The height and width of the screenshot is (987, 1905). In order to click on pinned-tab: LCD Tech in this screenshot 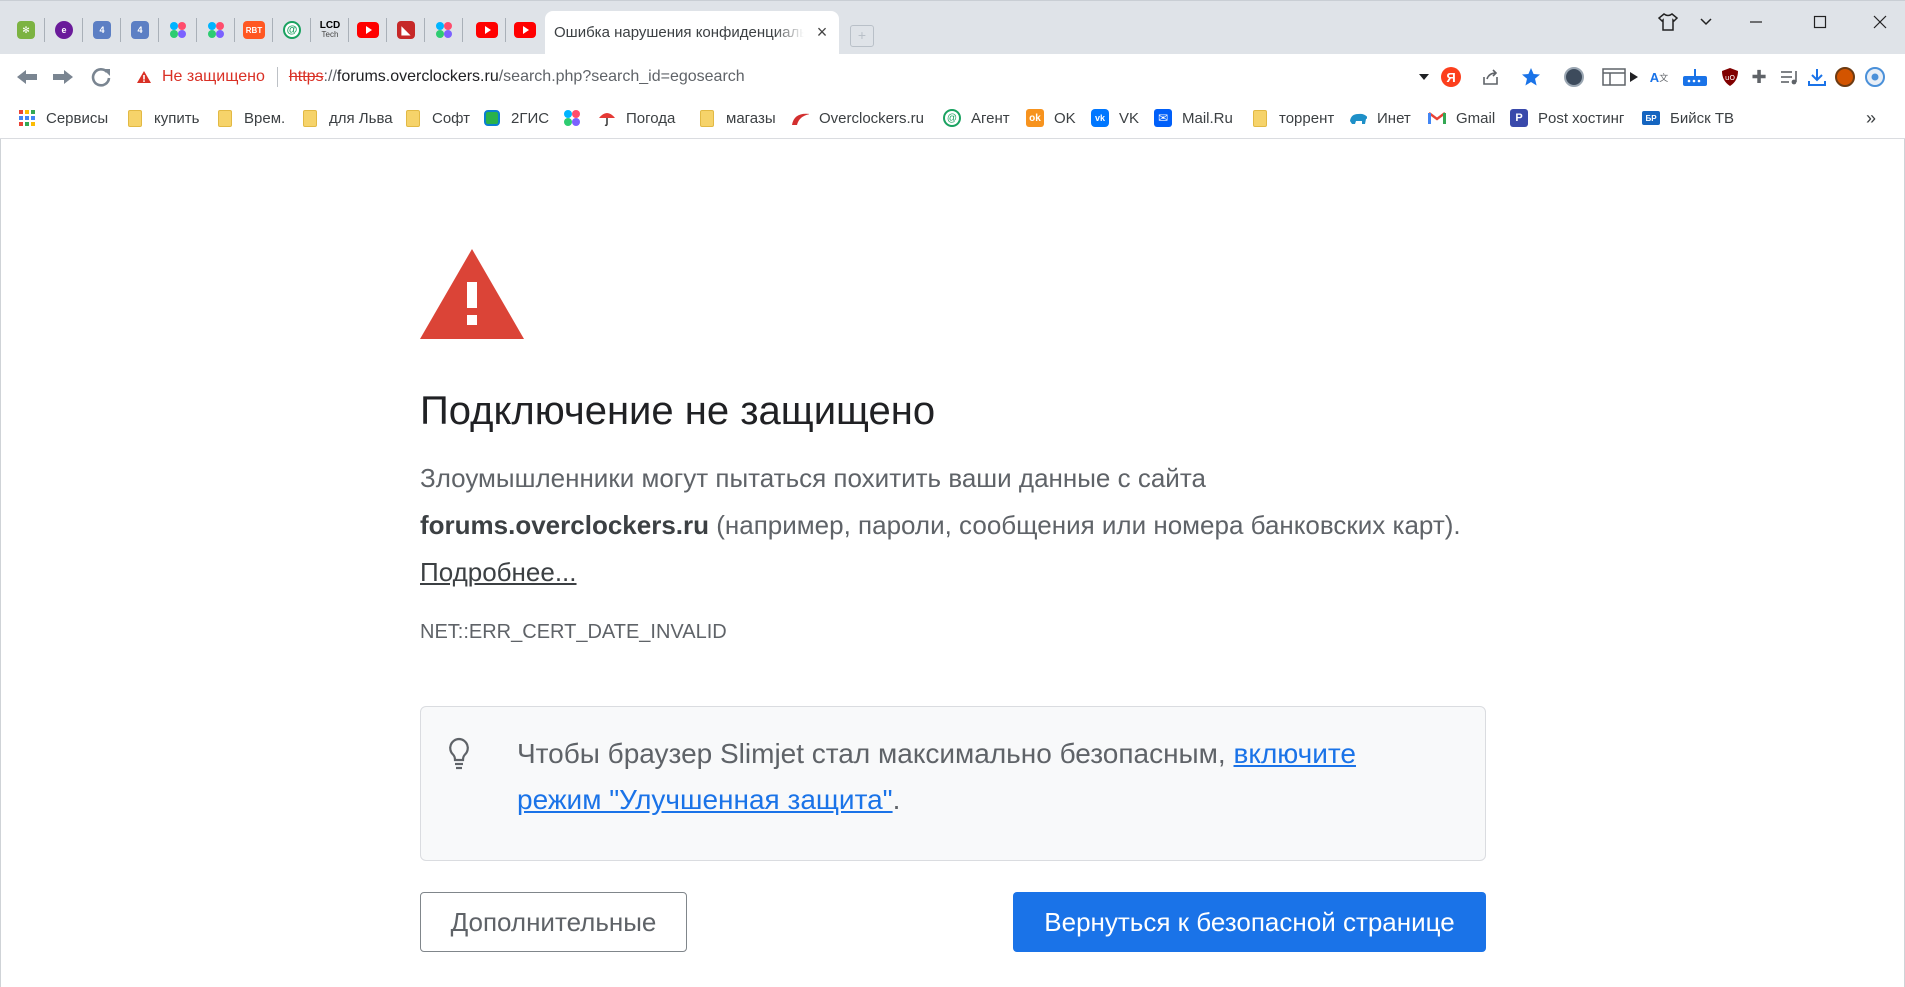, I will do `click(330, 30)`.